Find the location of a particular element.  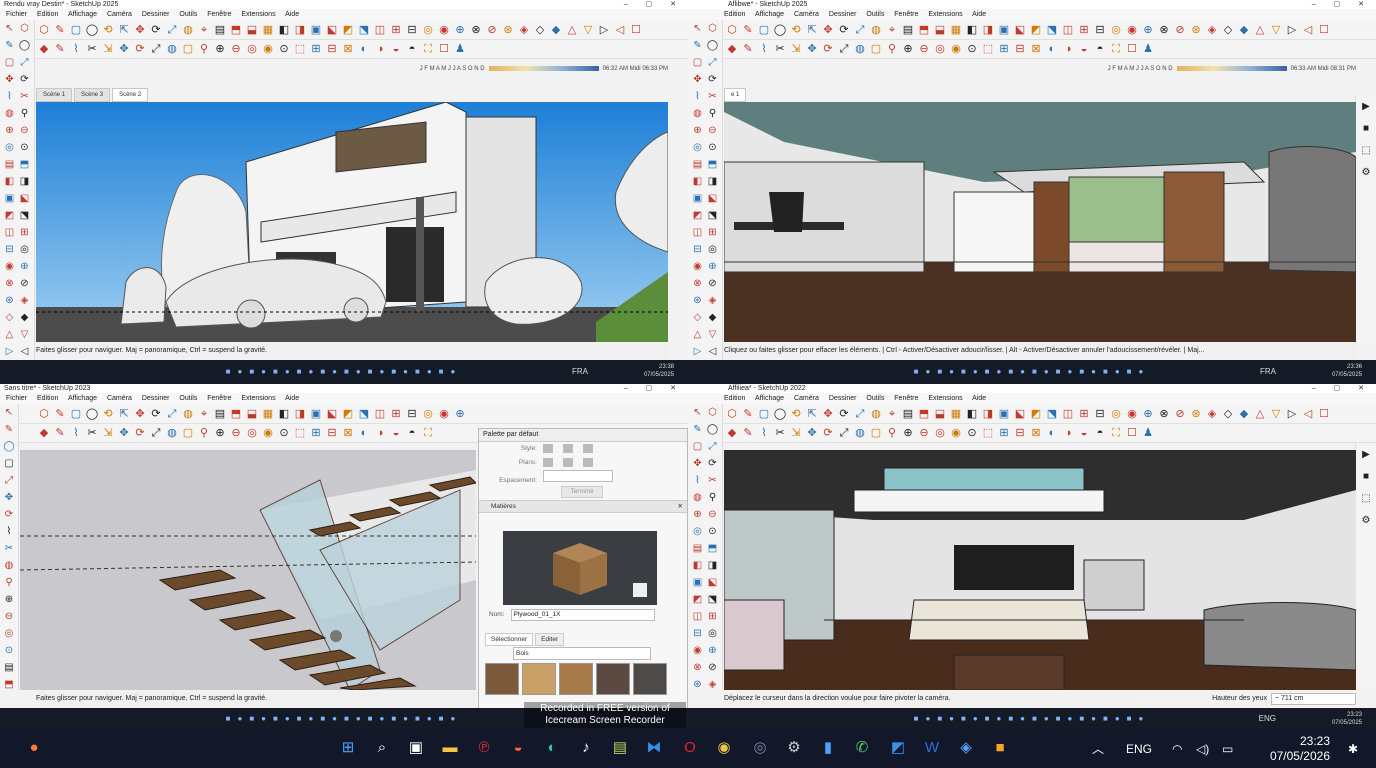

gear-icon: ⚙ is located at coordinates (794, 748).